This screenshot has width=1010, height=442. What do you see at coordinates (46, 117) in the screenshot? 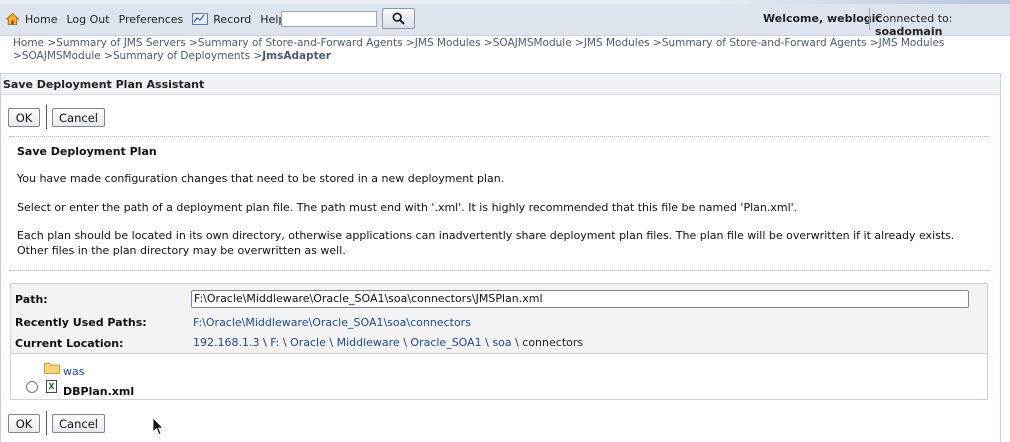
I see `button-separator-top` at bounding box center [46, 117].